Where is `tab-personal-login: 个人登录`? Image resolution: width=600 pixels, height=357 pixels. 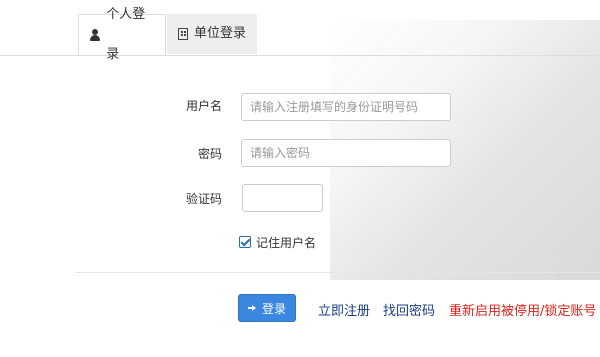 tab-personal-login: 个人登录 is located at coordinates (122, 34).